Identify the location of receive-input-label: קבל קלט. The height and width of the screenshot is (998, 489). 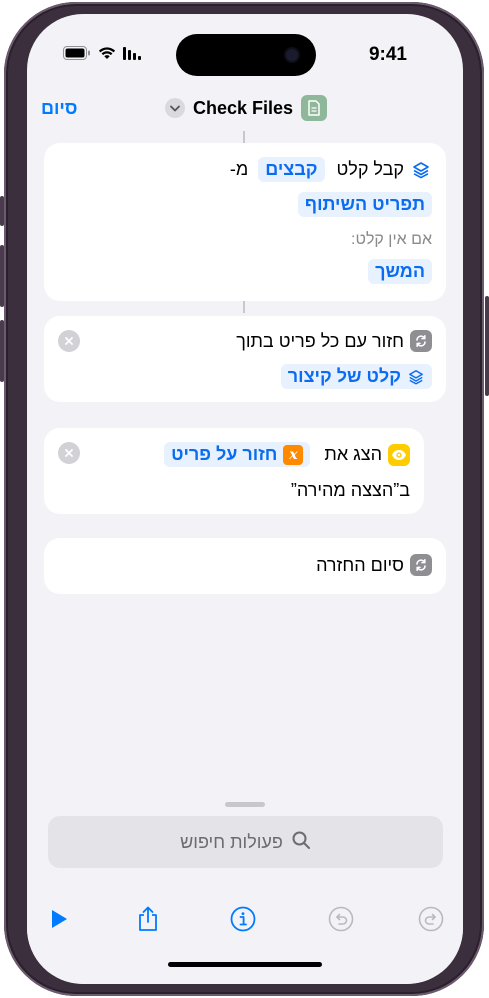
(370, 169).